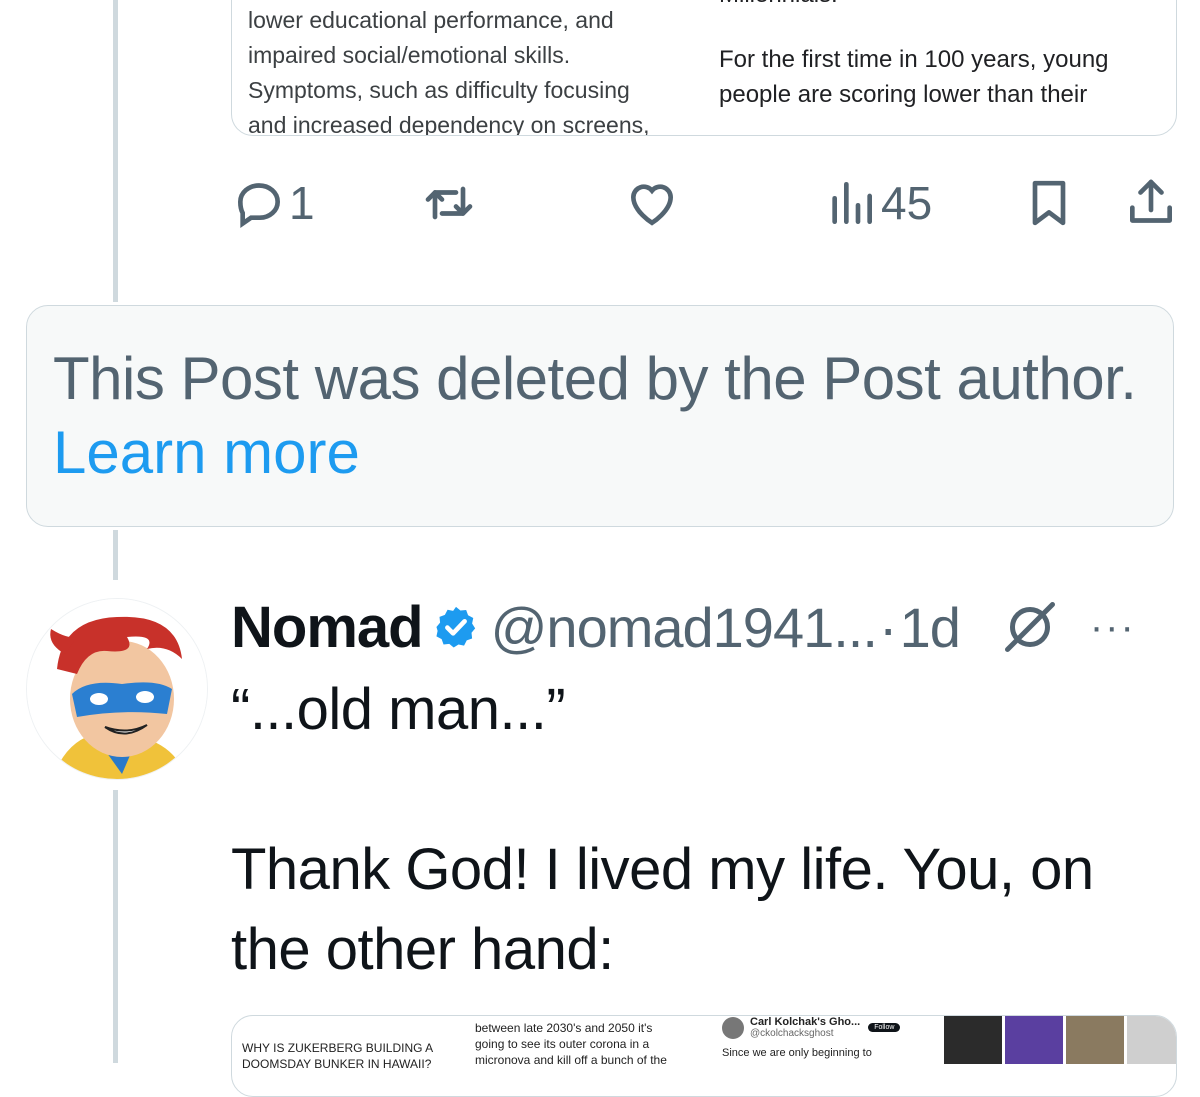 This screenshot has height=1097, width=1200. What do you see at coordinates (449, 124) in the screenshot?
I see `quoted-line: and increased dependency on screens,` at bounding box center [449, 124].